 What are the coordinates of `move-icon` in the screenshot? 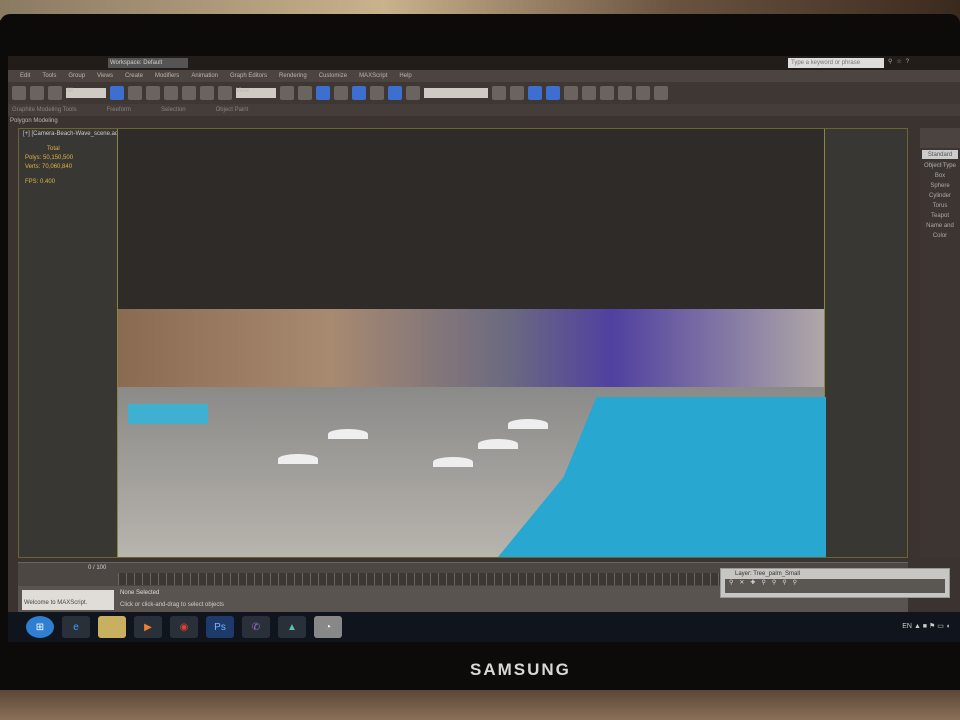 It's located at (189, 93).